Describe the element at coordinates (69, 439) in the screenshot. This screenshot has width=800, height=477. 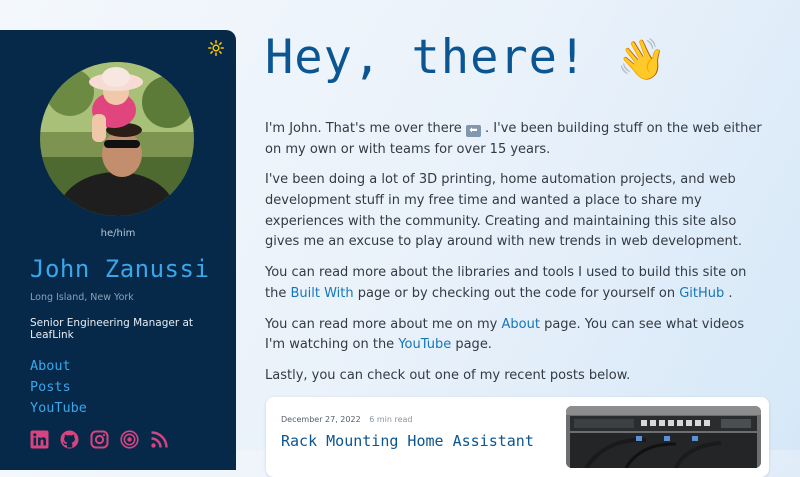
I see `github-icon` at that location.